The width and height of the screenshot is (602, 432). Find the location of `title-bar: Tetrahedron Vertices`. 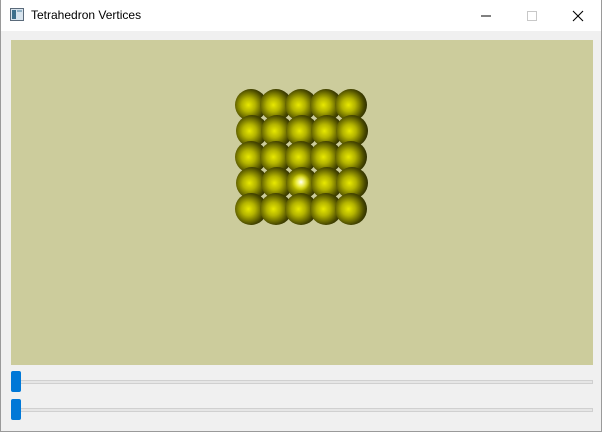

title-bar: Tetrahedron Vertices is located at coordinates (301, 15).